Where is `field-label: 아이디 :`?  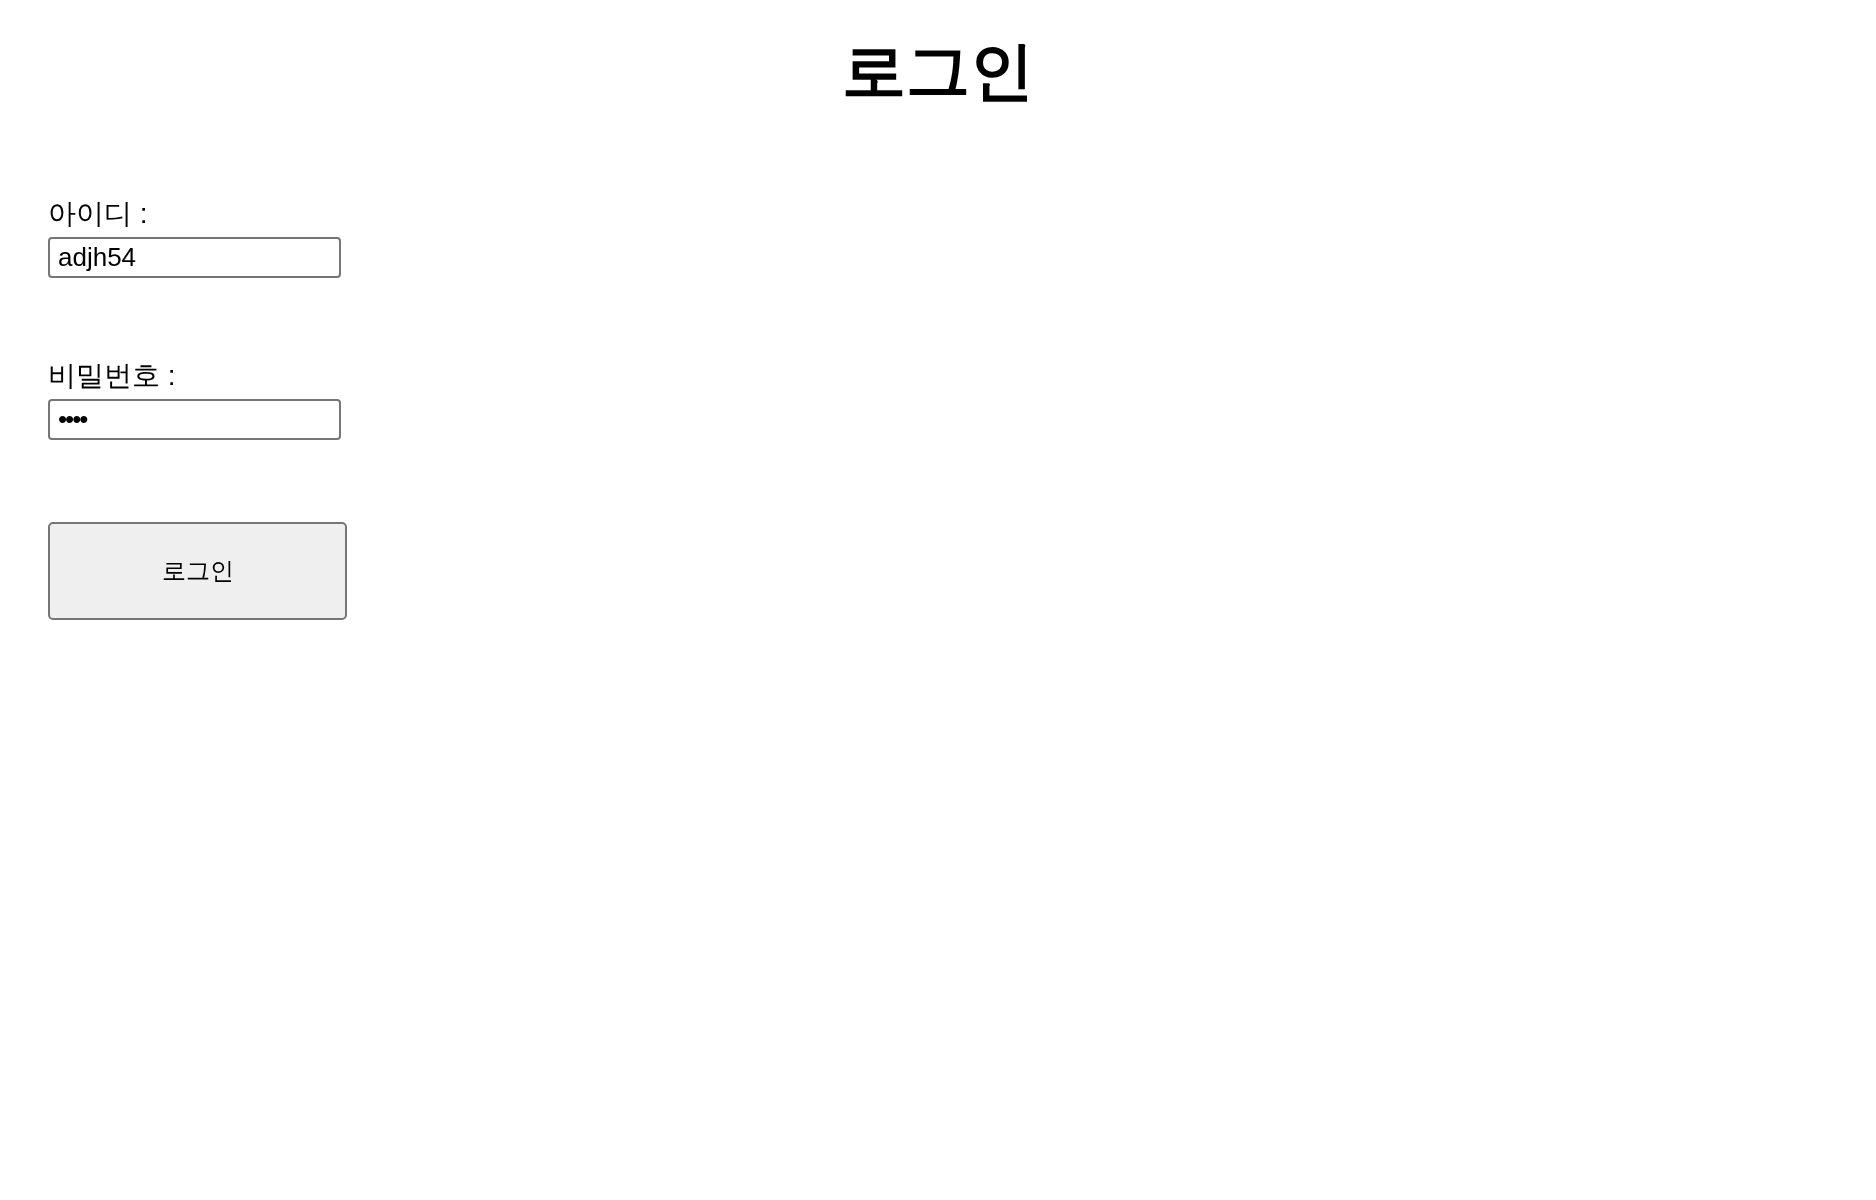
field-label: 아이디 : is located at coordinates (98, 214).